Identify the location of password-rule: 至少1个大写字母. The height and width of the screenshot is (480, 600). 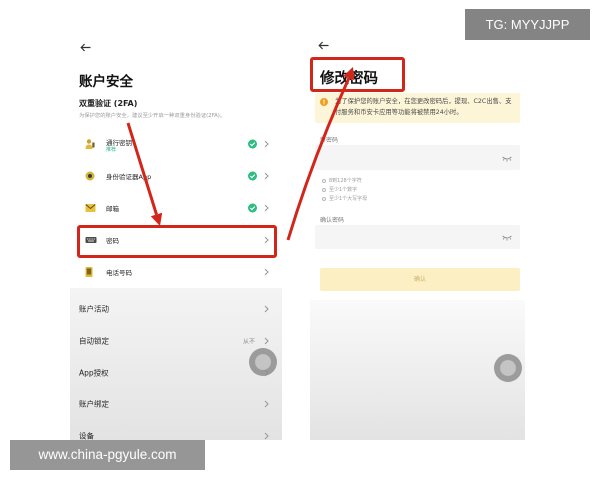
(344, 198).